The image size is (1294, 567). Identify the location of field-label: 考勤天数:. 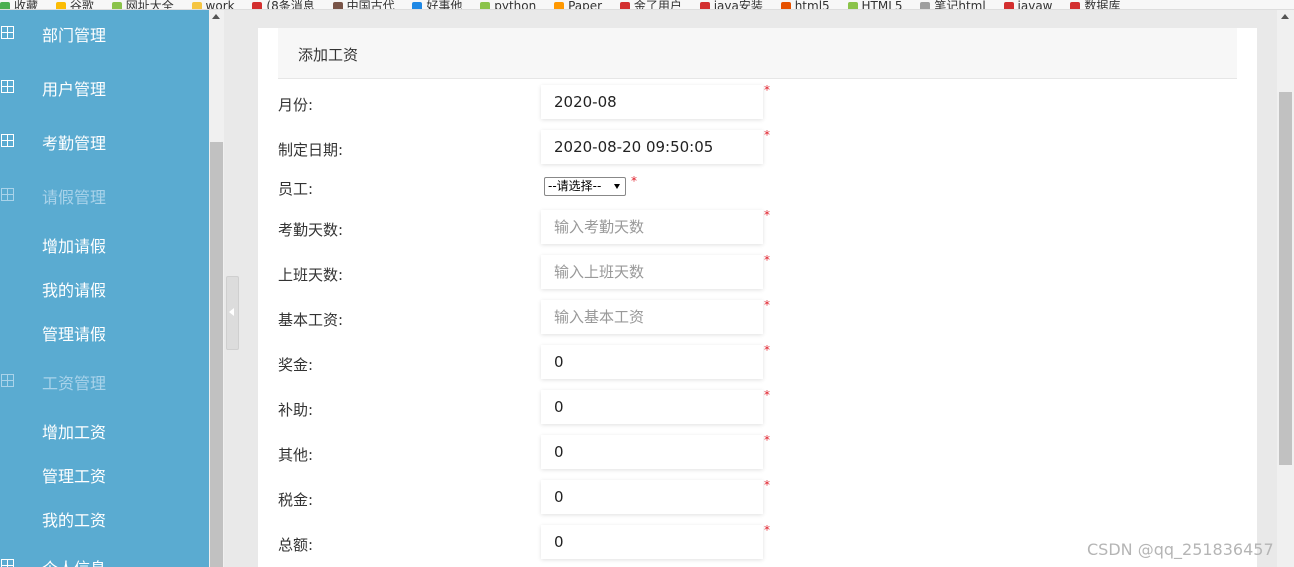
(311, 230).